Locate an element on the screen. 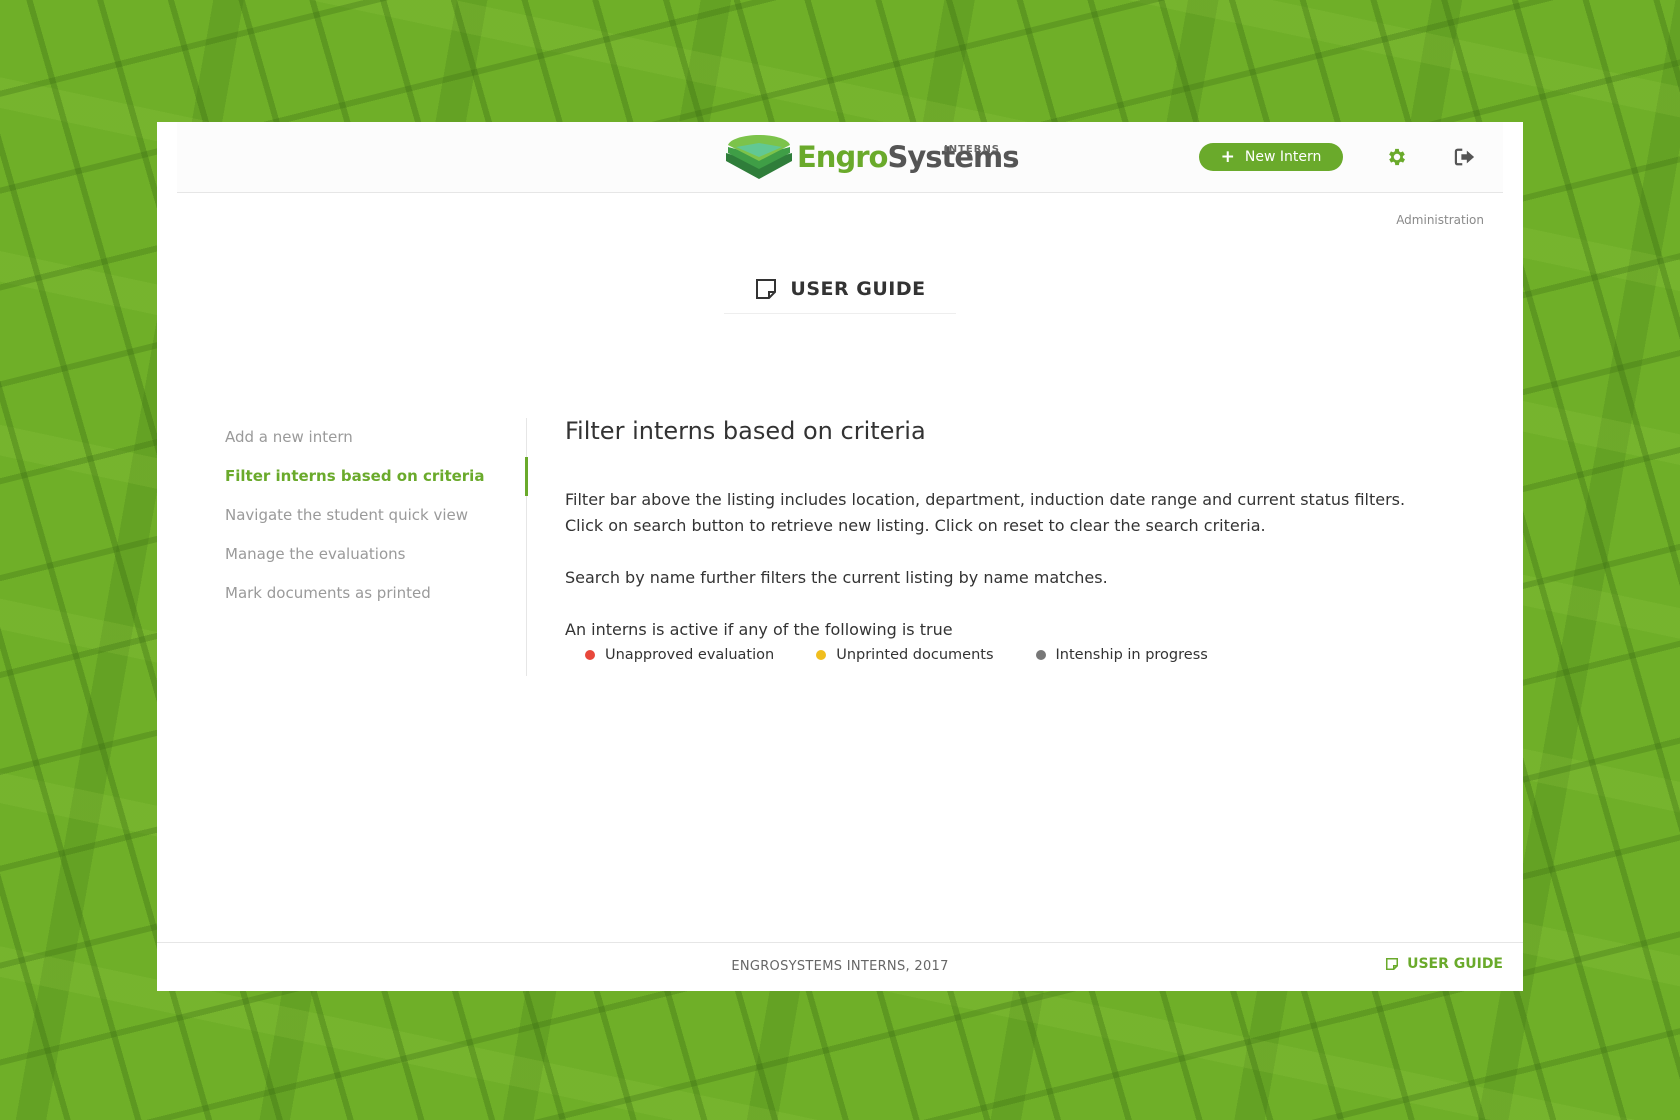 This screenshot has height=1120, width=1680. legend-item: Unapproved evaluation is located at coordinates (679, 655).